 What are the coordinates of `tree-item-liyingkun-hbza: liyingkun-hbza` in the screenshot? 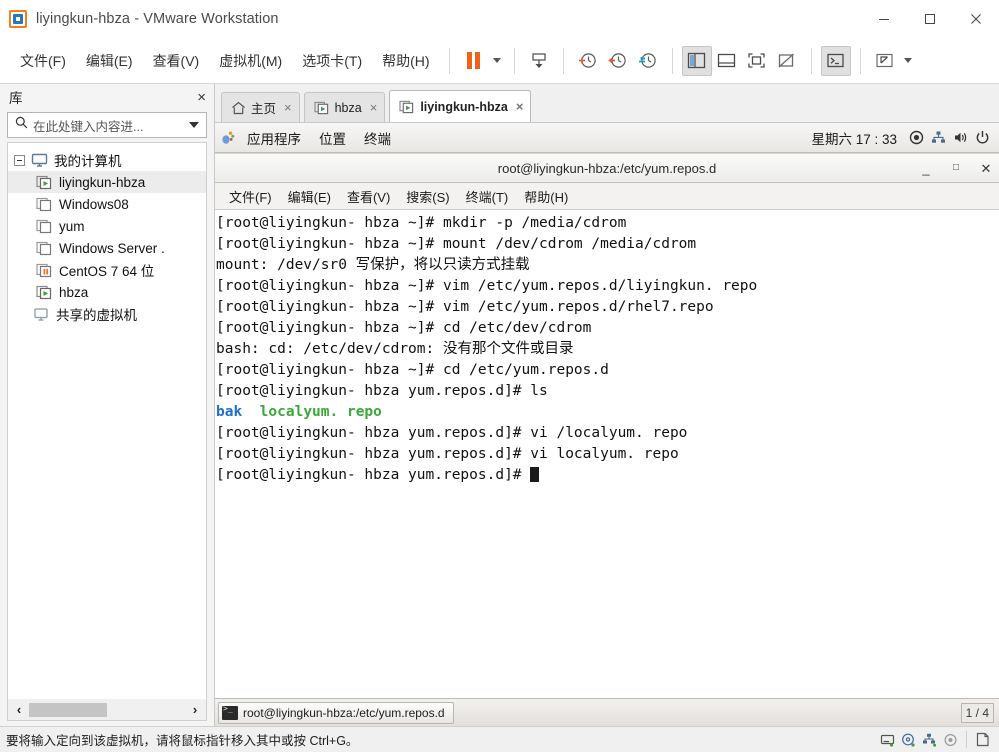 It's located at (107, 182).